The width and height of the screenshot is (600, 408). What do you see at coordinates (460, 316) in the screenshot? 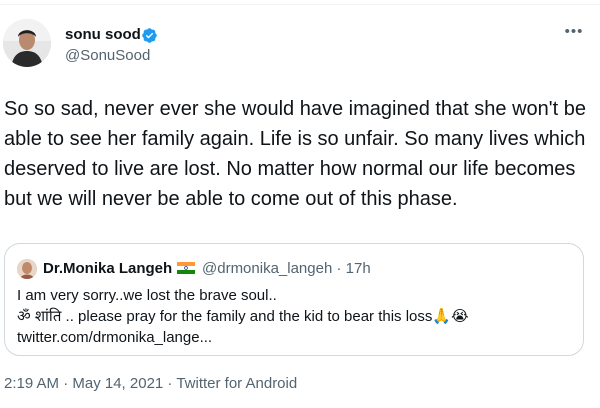
I see `crying-face-emoji-icon: 😭` at bounding box center [460, 316].